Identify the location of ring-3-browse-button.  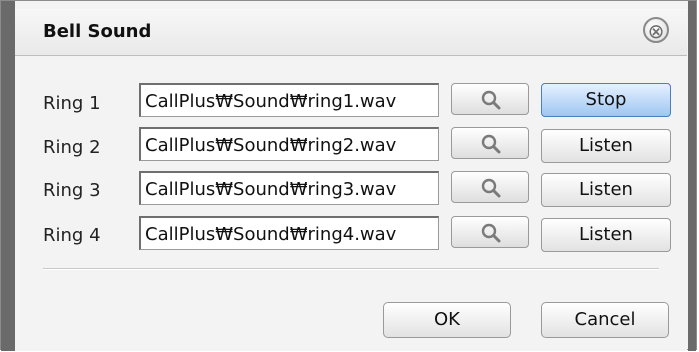
(490, 187).